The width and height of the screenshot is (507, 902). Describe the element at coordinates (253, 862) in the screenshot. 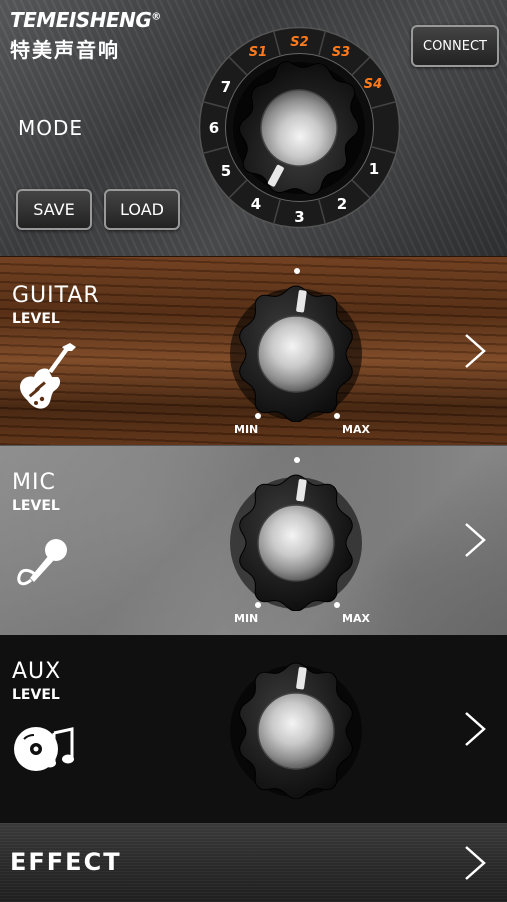

I see `effect-row: EFFECT` at that location.